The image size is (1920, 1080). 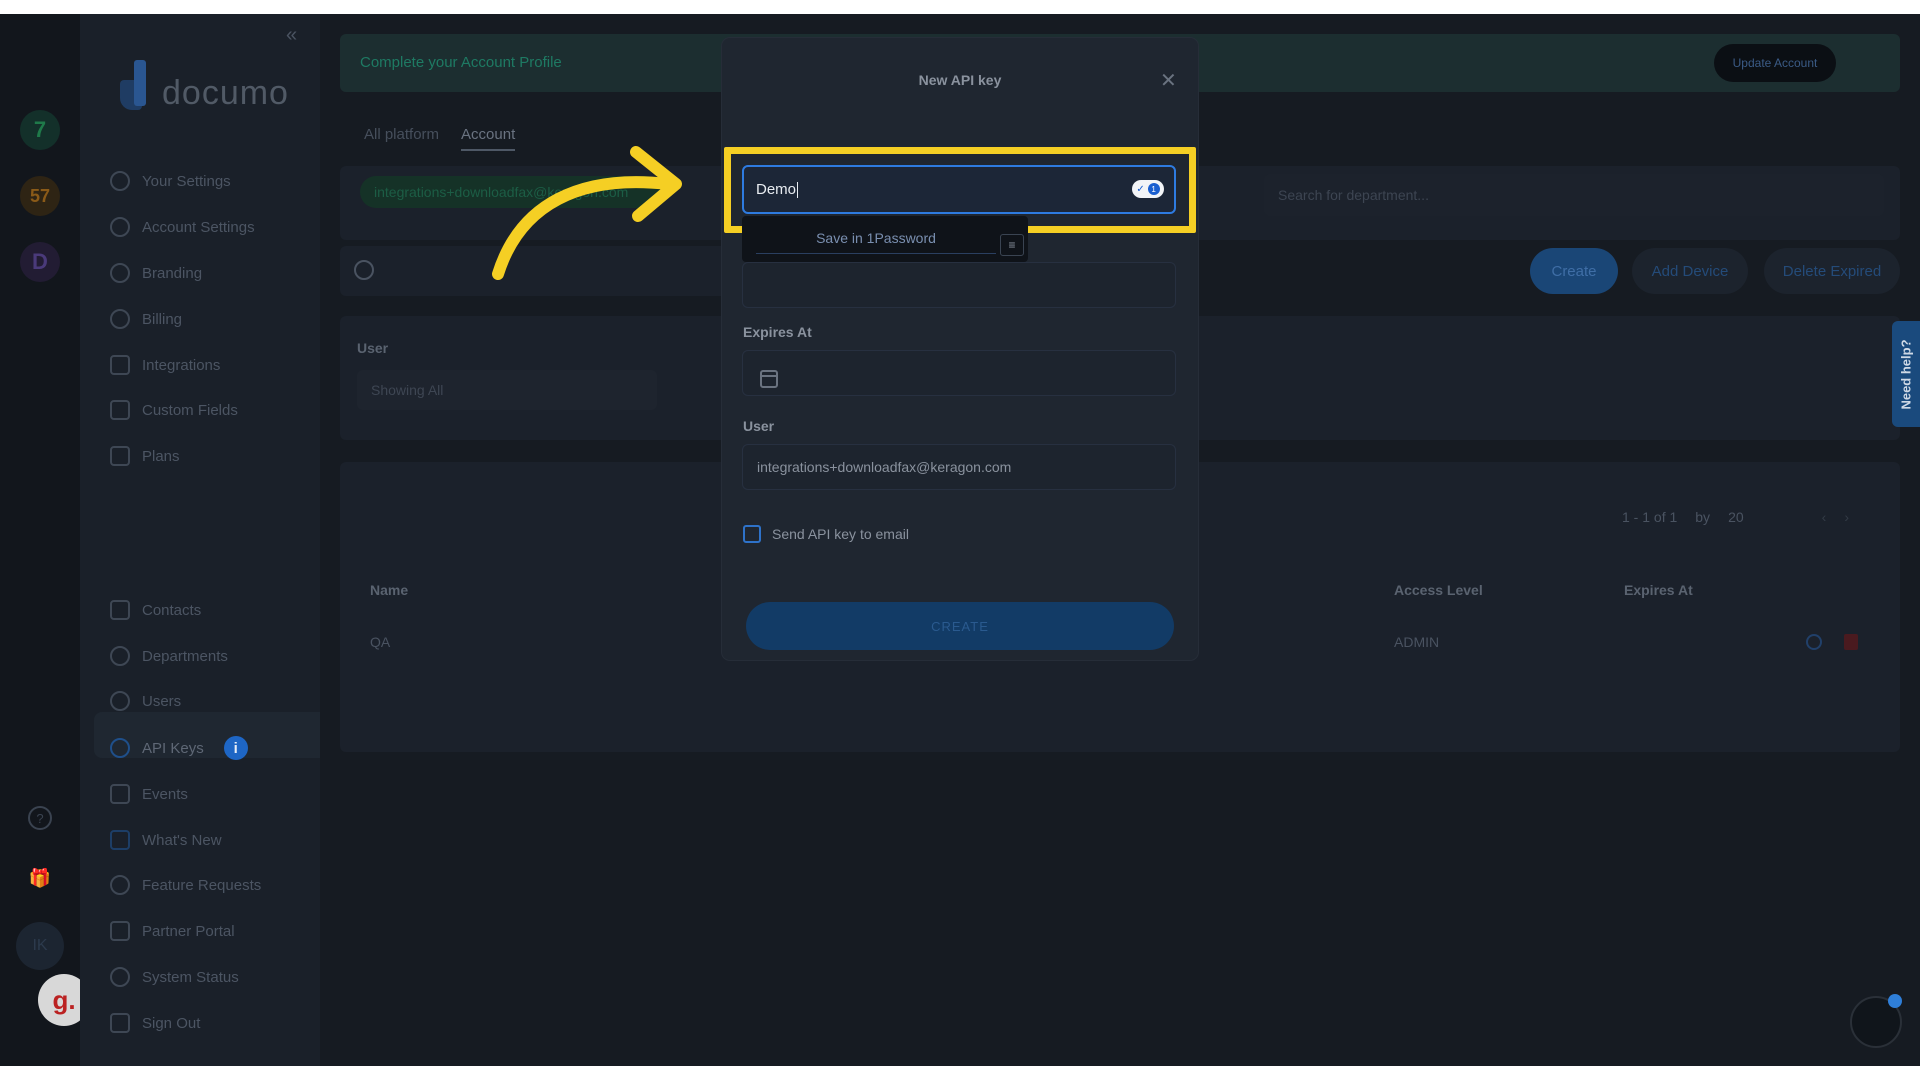 I want to click on sidebar-item-departments: Departments, so click(x=169, y=656).